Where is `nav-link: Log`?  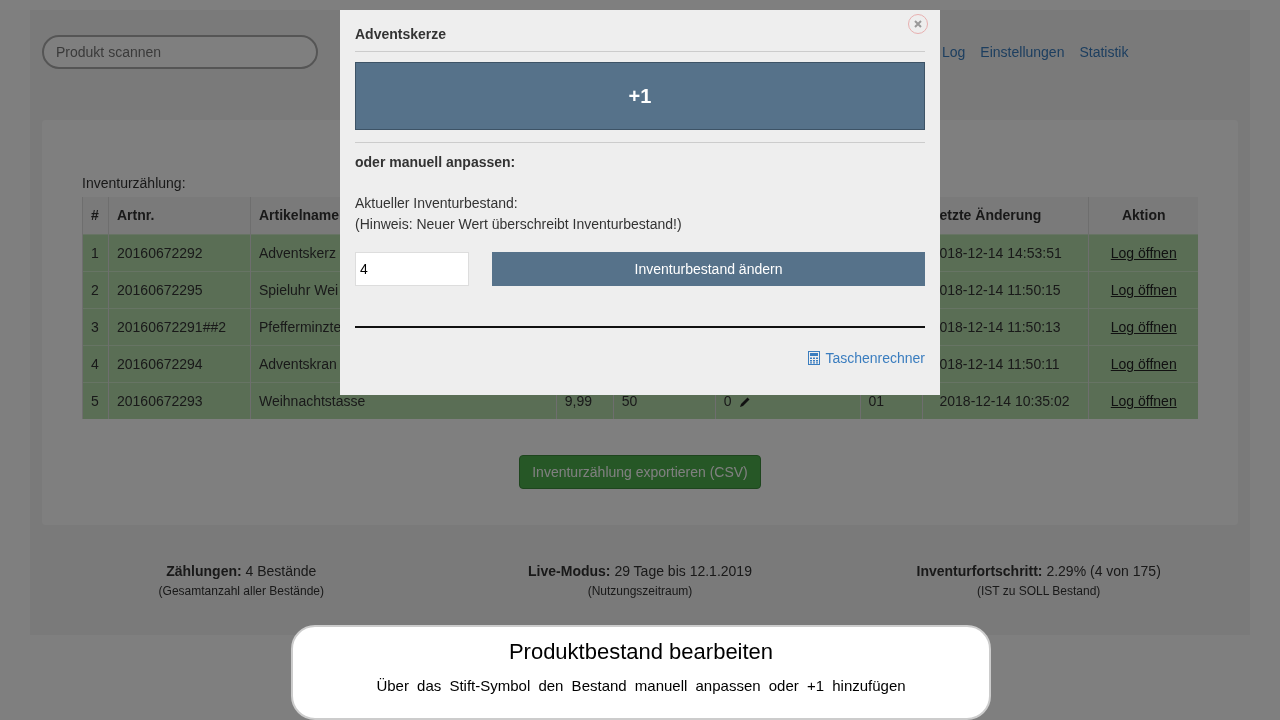 nav-link: Log is located at coordinates (954, 52).